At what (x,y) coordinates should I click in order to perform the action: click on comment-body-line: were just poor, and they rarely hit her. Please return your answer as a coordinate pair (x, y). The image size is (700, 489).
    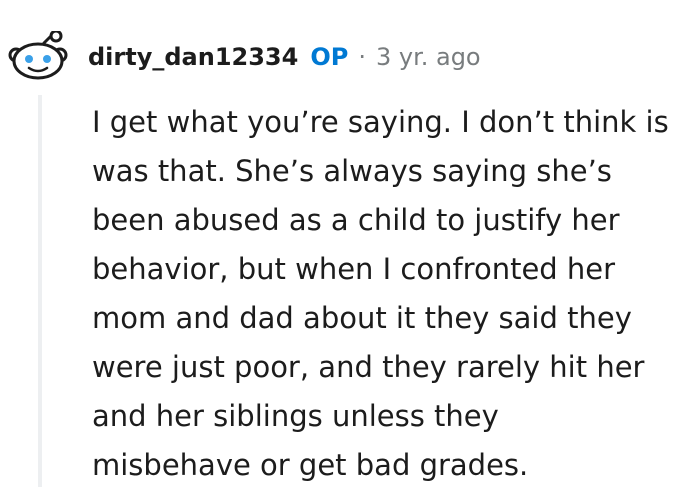
    Looking at the image, I should click on (368, 367).